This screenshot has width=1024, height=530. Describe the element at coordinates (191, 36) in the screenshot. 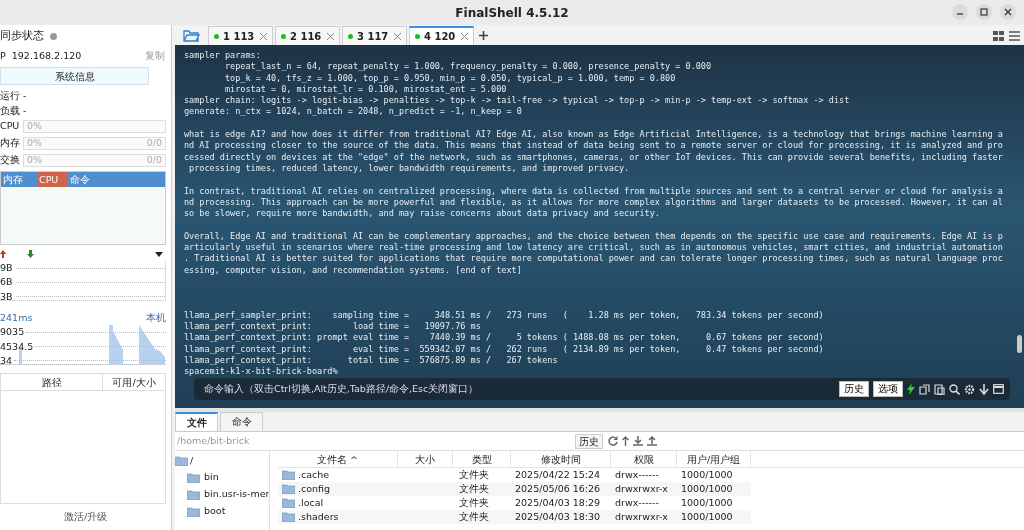

I see `folder-open-icon` at that location.